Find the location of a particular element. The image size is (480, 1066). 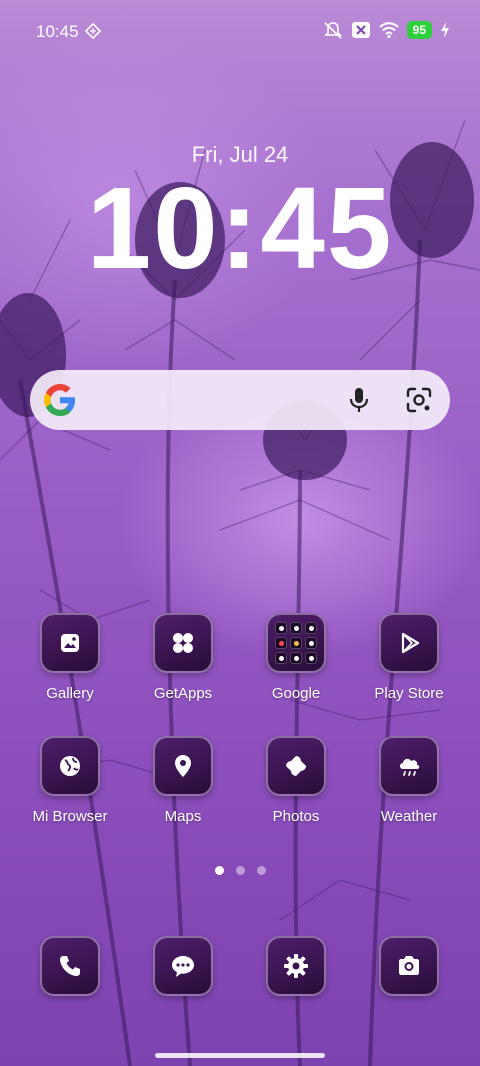

app-google-folder: Google is located at coordinates (296, 657).